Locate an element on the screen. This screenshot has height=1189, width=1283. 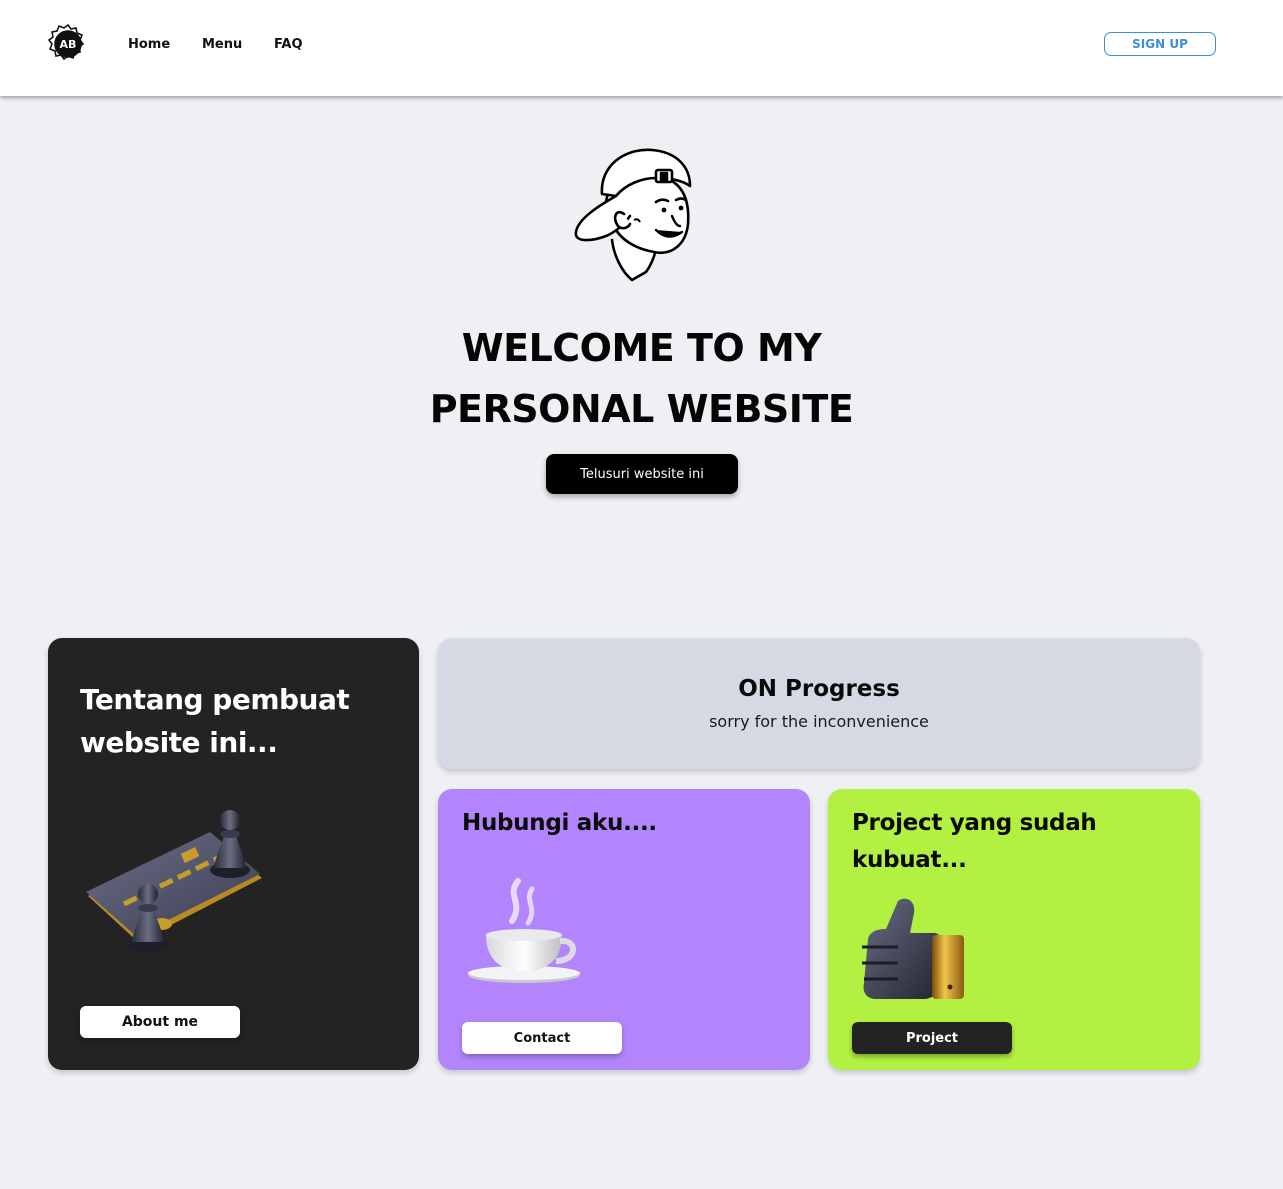
contact-card: Hubungi aku.... Contact is located at coordinates (624, 929).